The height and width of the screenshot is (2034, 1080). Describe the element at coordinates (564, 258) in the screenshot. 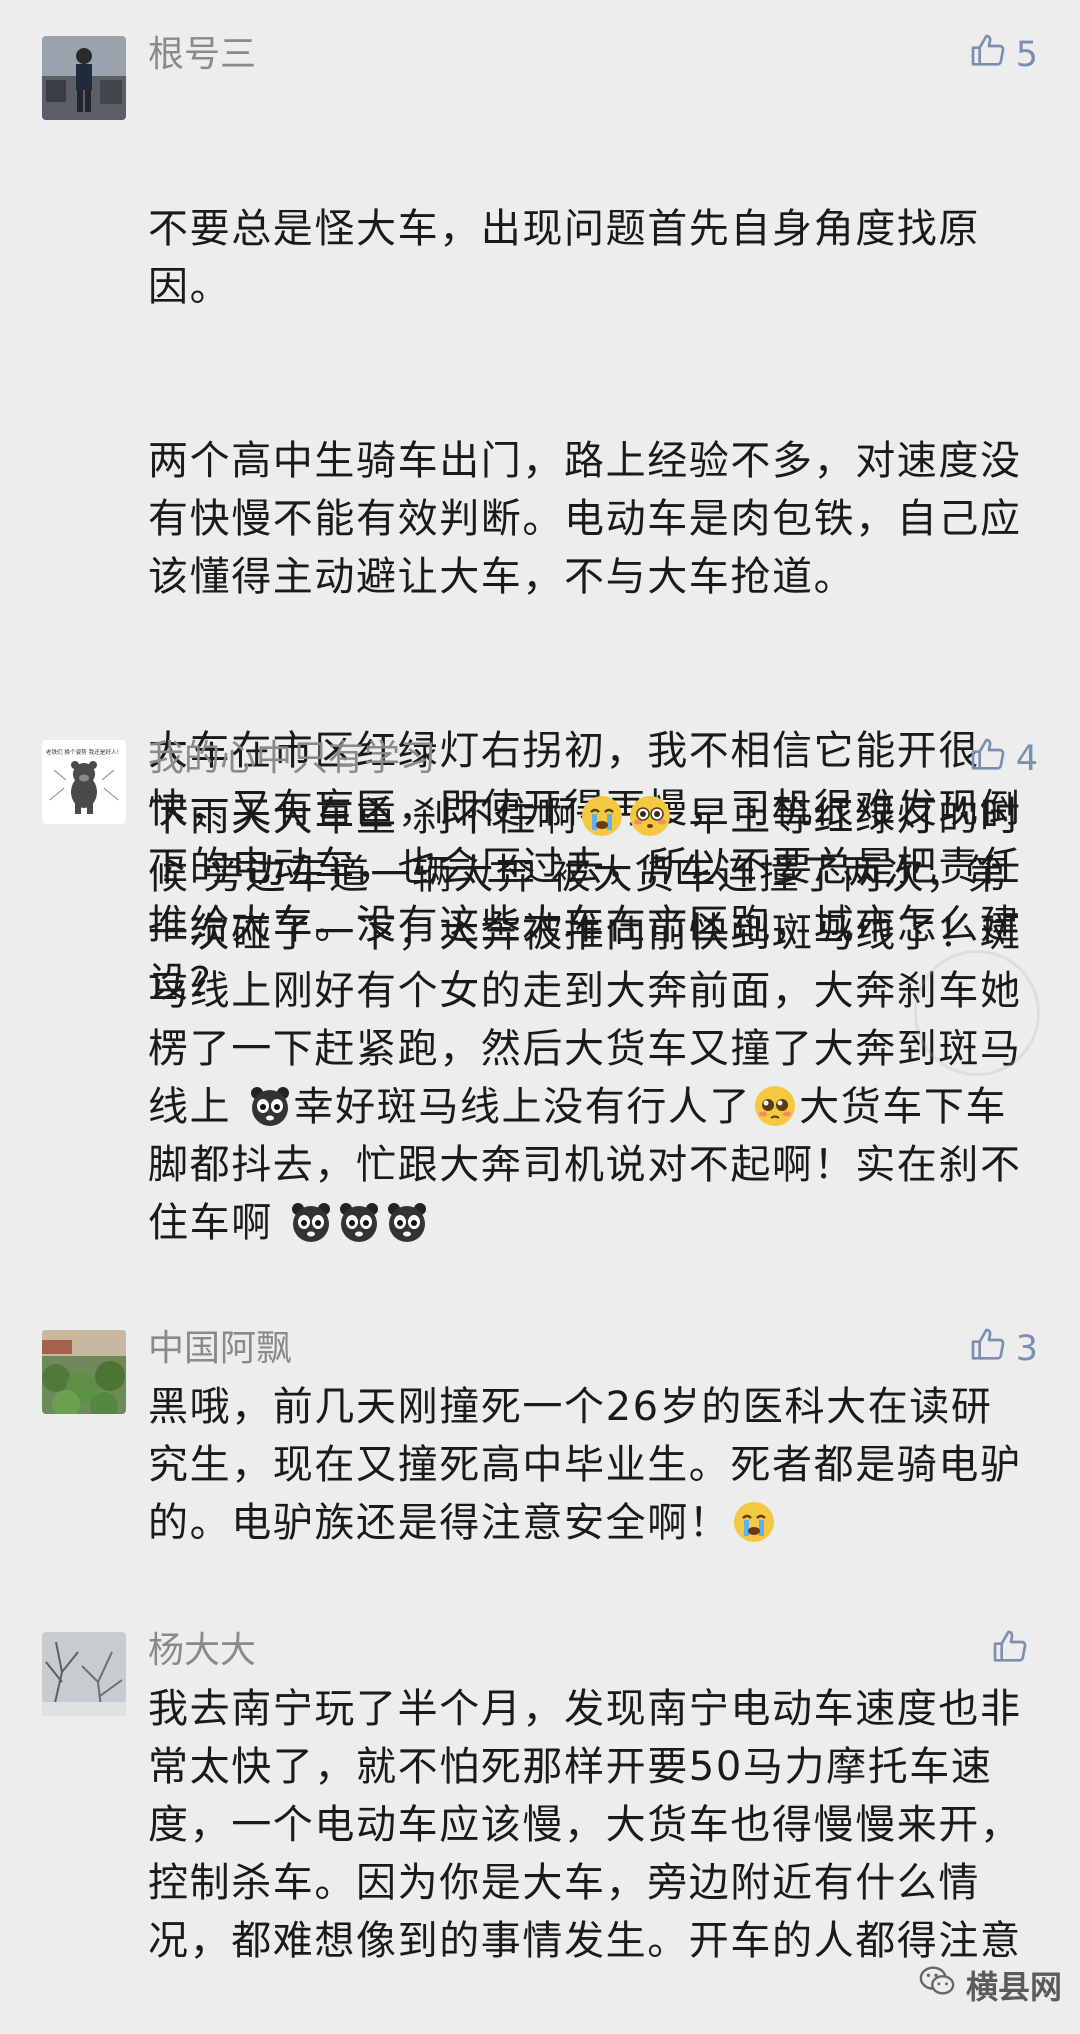

I see `comment-paragraph: 不要总是怪大车，出现问题首先自身角度找原因。` at that location.